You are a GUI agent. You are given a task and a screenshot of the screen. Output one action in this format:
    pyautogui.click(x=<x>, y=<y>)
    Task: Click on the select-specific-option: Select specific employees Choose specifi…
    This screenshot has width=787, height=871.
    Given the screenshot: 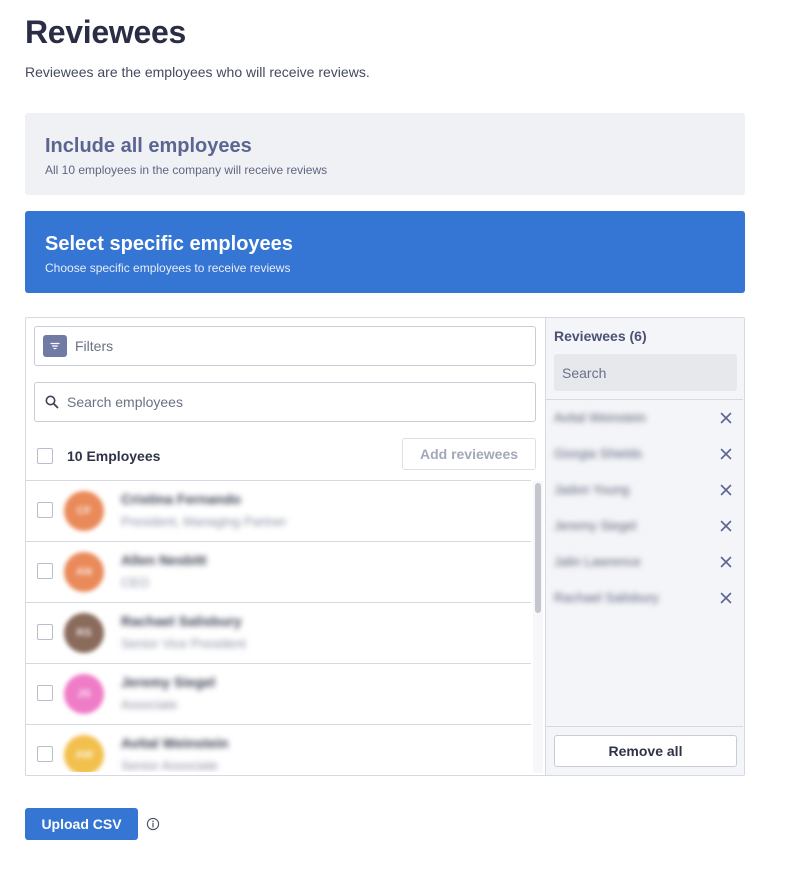 What is the action you would take?
    pyautogui.click(x=385, y=252)
    